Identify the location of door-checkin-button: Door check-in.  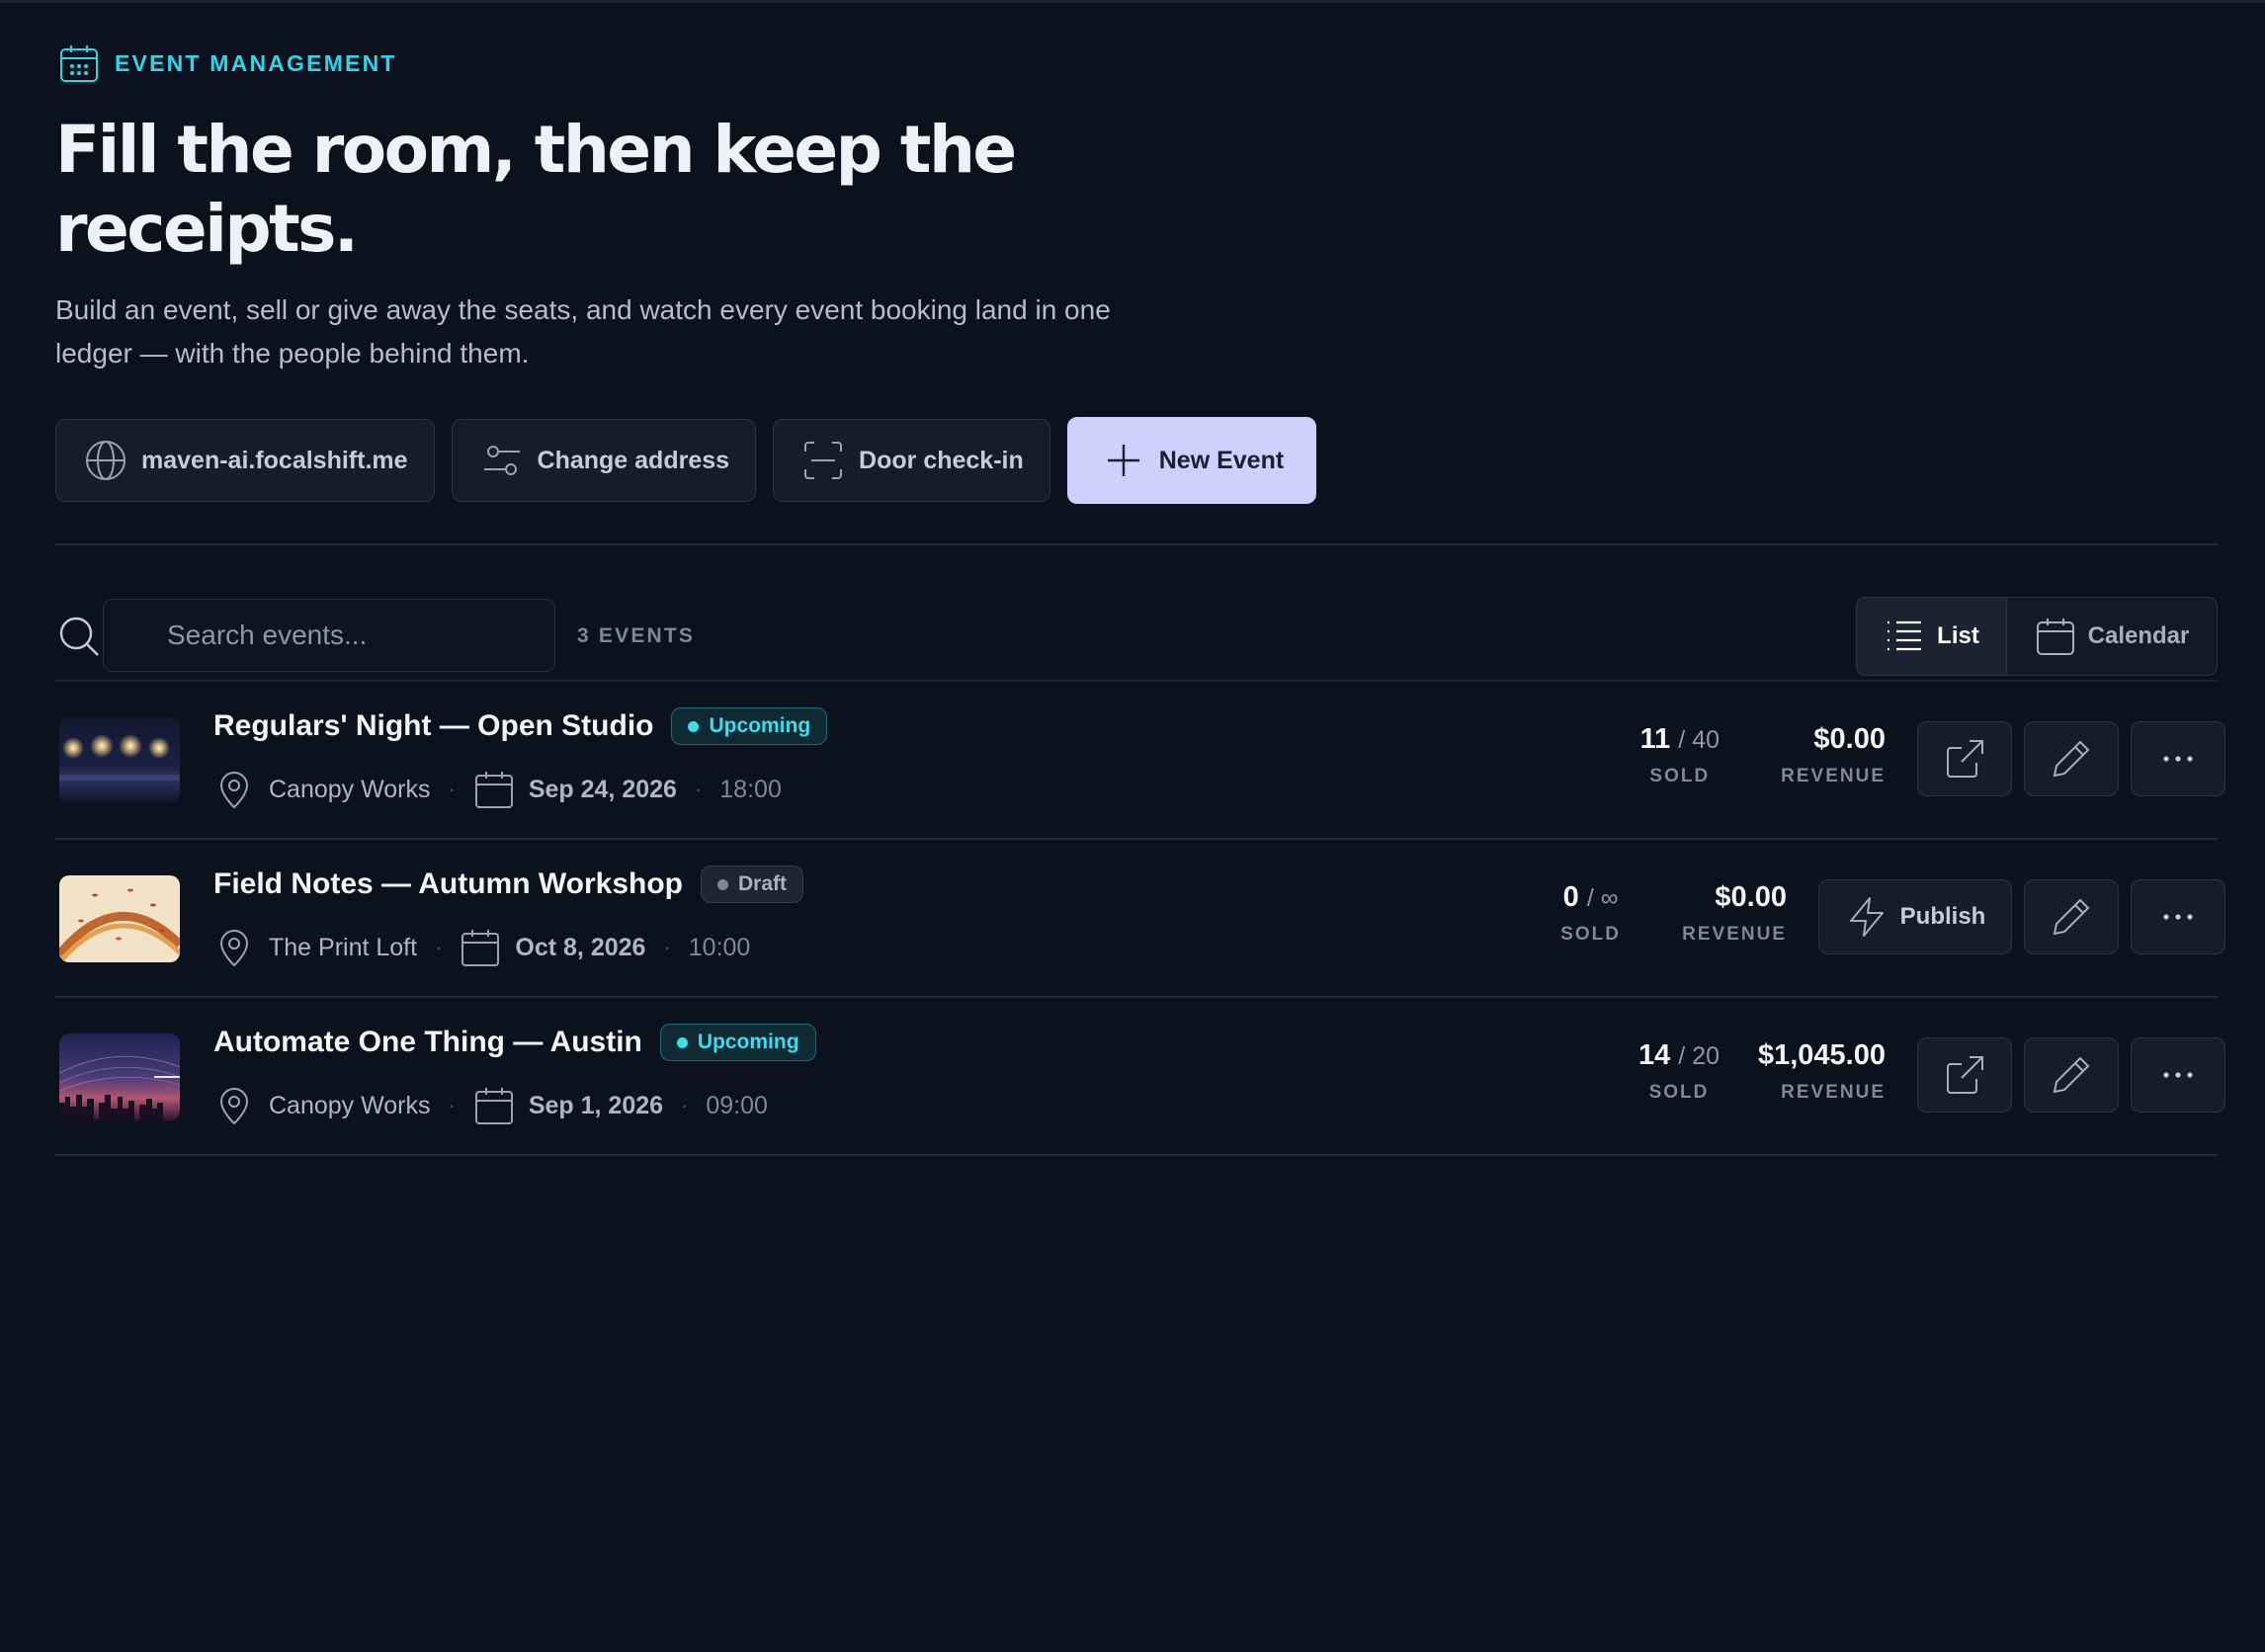
(911, 460).